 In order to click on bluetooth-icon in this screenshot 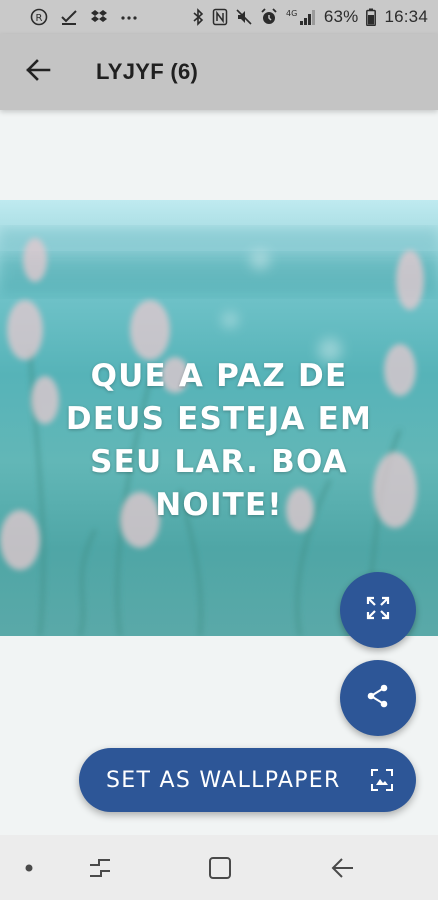, I will do `click(198, 17)`.